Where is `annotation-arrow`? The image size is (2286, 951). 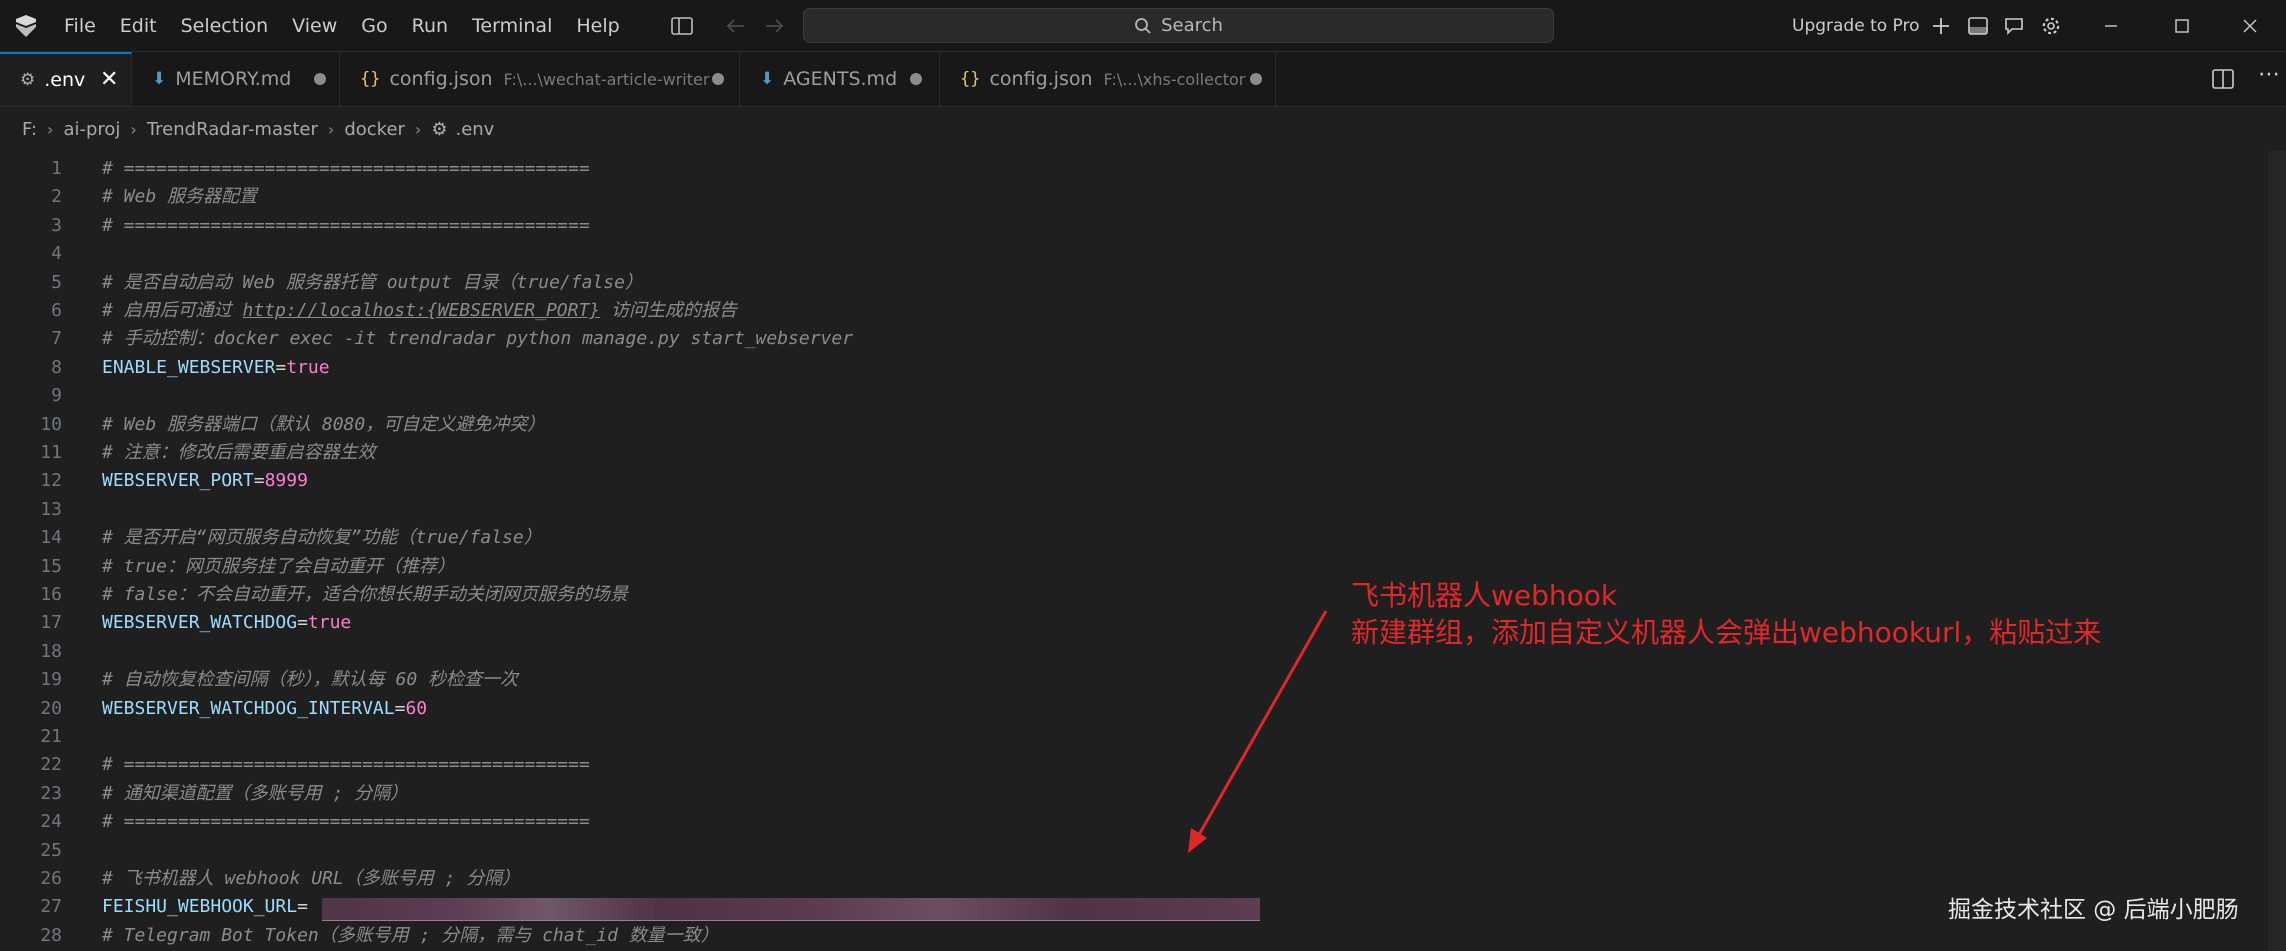
annotation-arrow is located at coordinates (1258, 731).